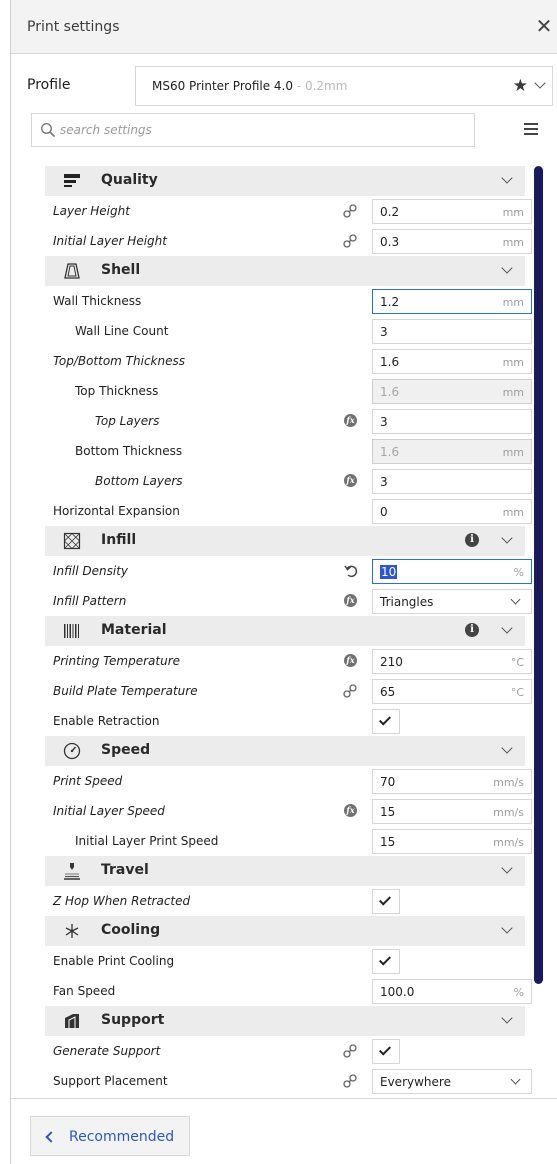 This screenshot has height=1164, width=557. I want to click on support-placement-select: Everywhere, so click(452, 1081).